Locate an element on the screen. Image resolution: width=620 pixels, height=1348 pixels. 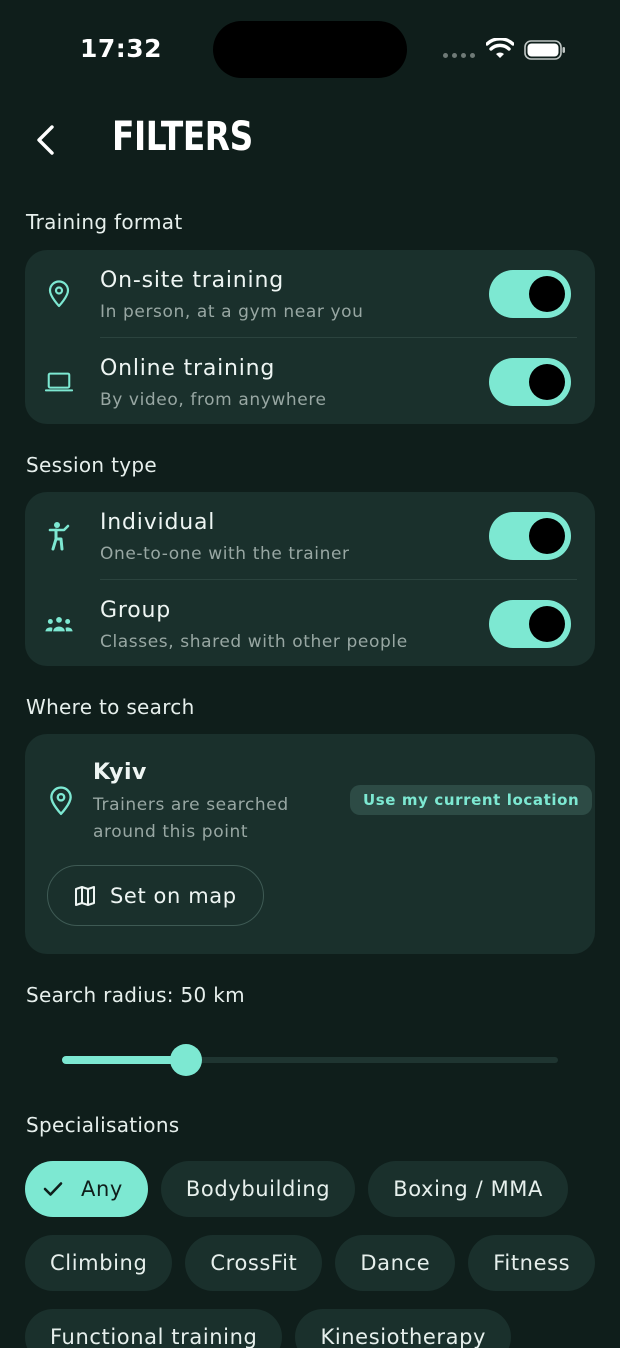
map-icon is located at coordinates (85, 895).